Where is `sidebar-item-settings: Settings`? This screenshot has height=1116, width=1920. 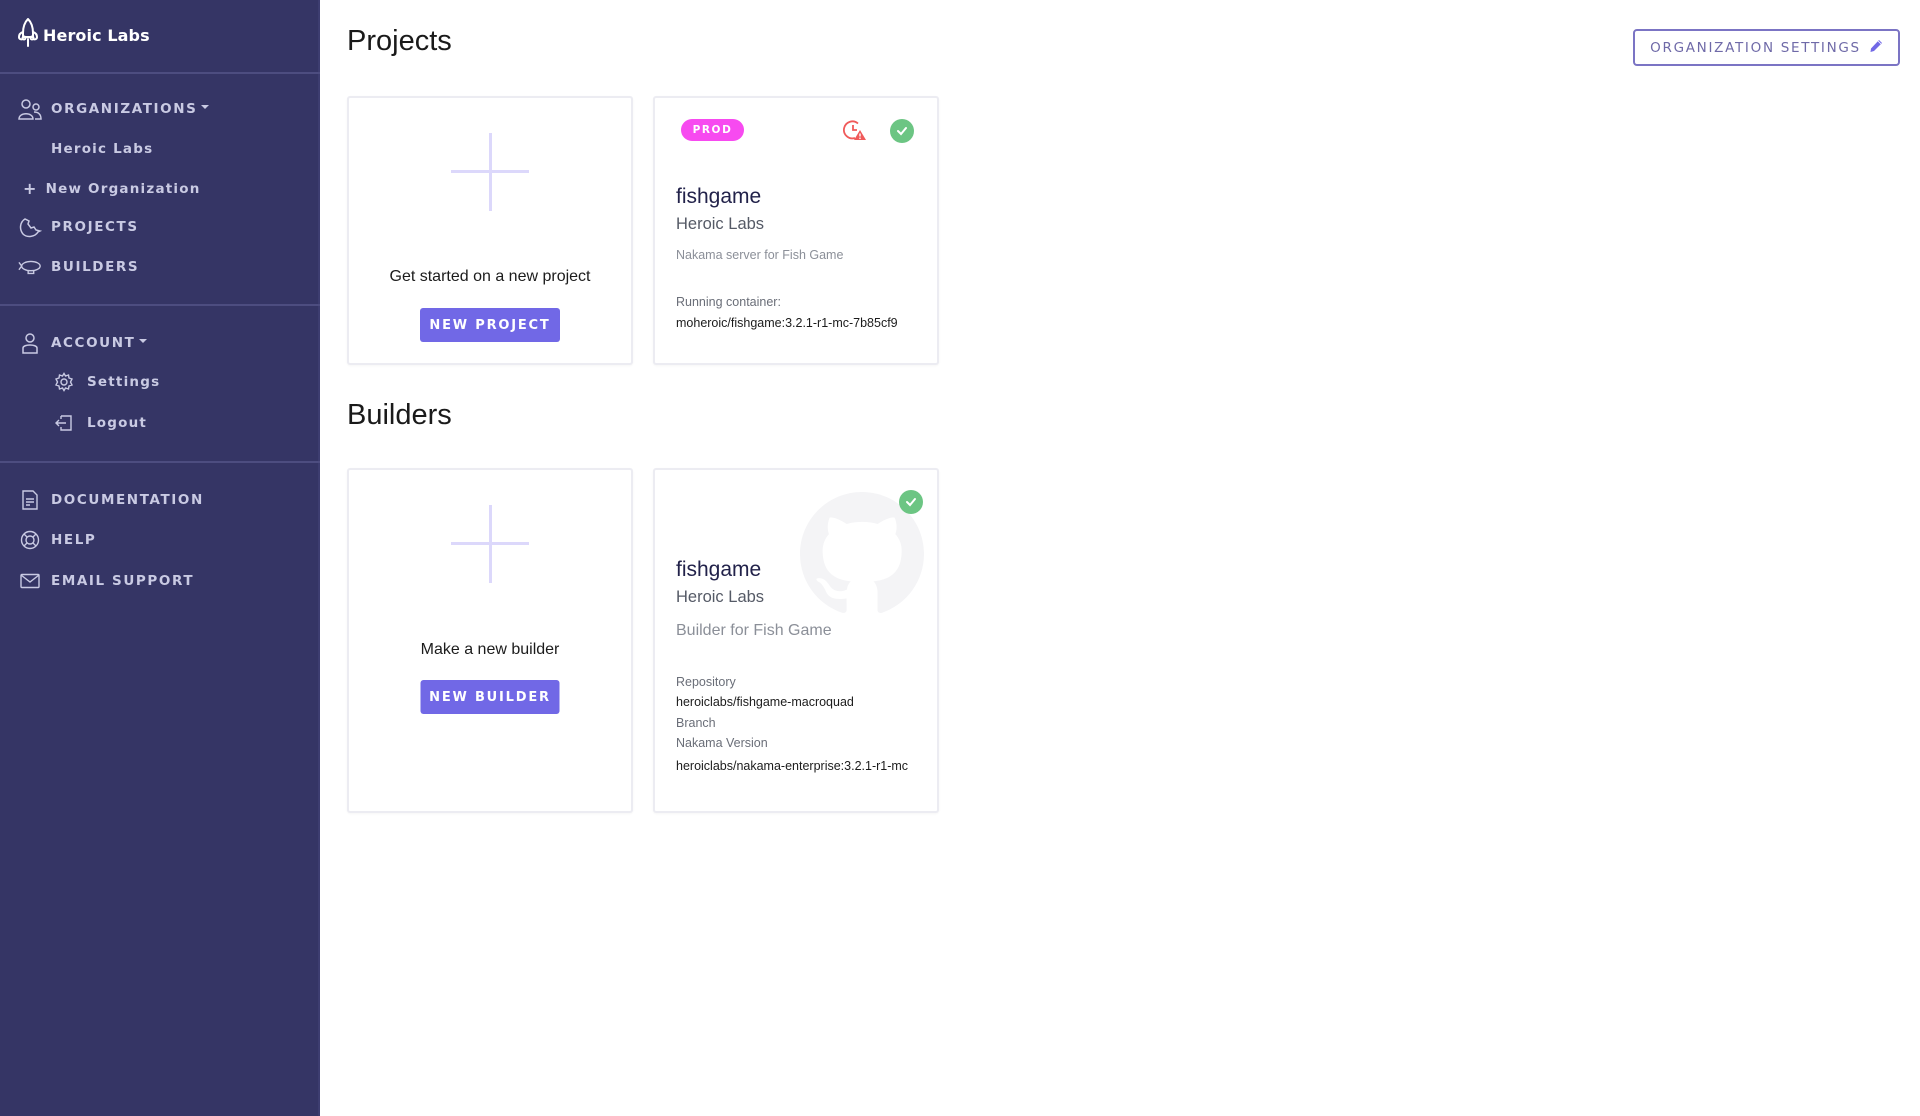
sidebar-item-settings: Settings is located at coordinates (106, 382).